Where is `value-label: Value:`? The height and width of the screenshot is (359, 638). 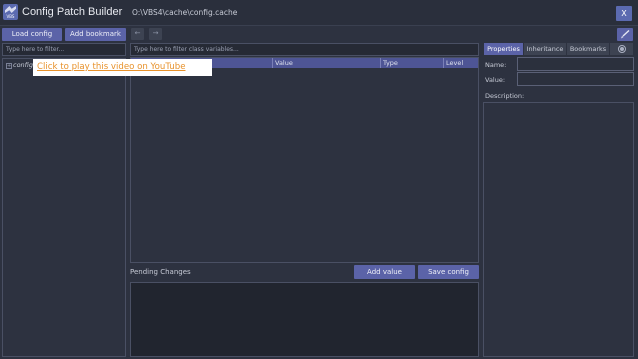 value-label: Value: is located at coordinates (495, 80).